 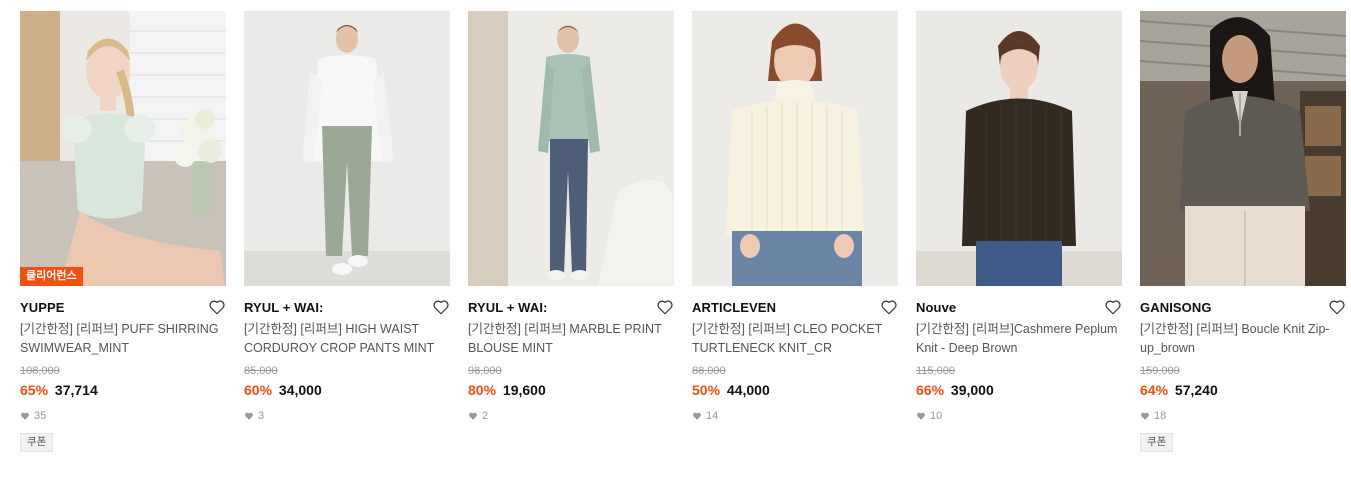 What do you see at coordinates (76, 390) in the screenshot?
I see `sale-price: 37,714` at bounding box center [76, 390].